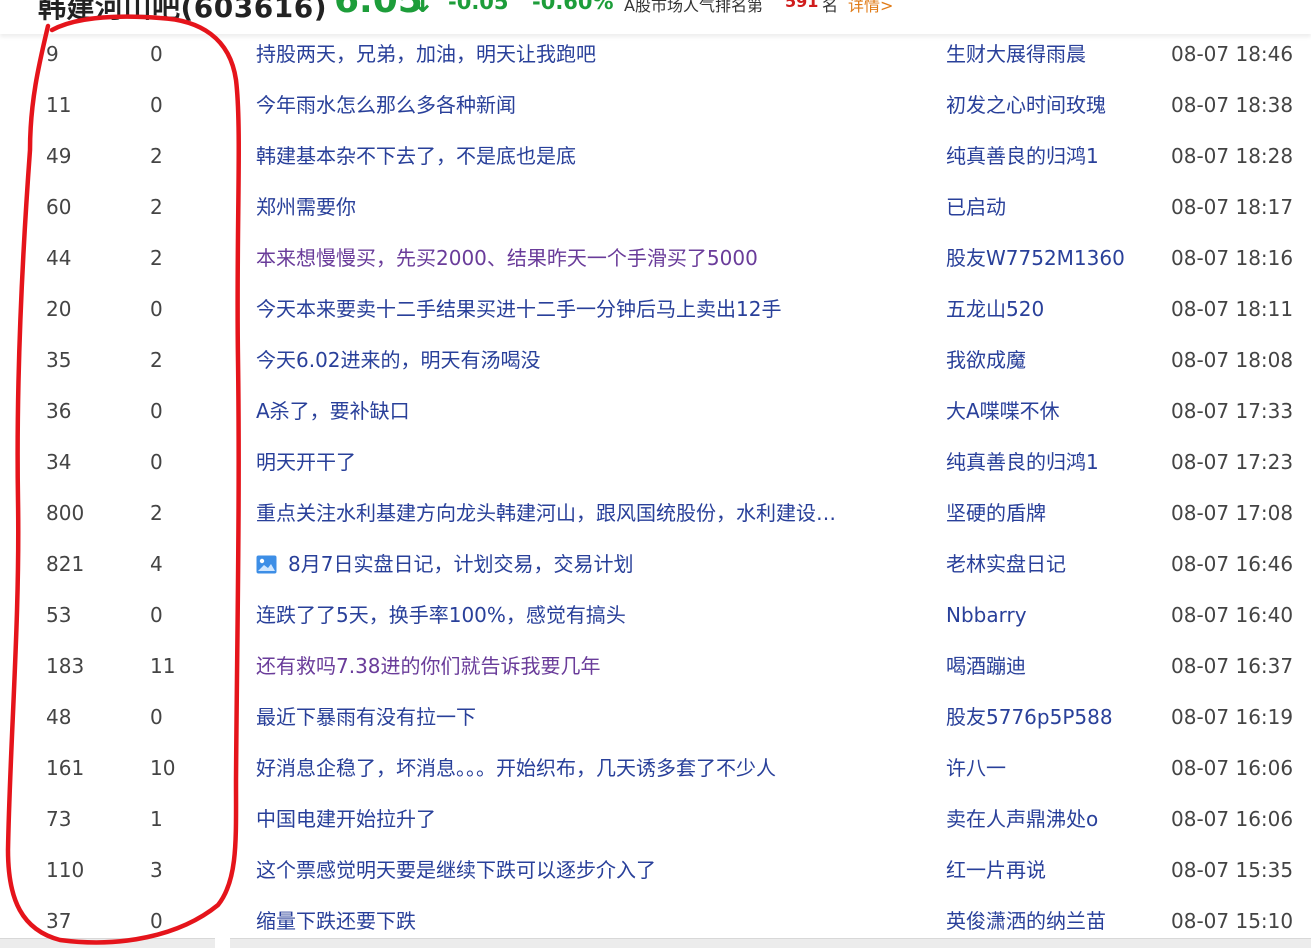 This screenshot has height=948, width=1311. What do you see at coordinates (1232, 717) in the screenshot?
I see `post-time: 08-07 16:19` at bounding box center [1232, 717].